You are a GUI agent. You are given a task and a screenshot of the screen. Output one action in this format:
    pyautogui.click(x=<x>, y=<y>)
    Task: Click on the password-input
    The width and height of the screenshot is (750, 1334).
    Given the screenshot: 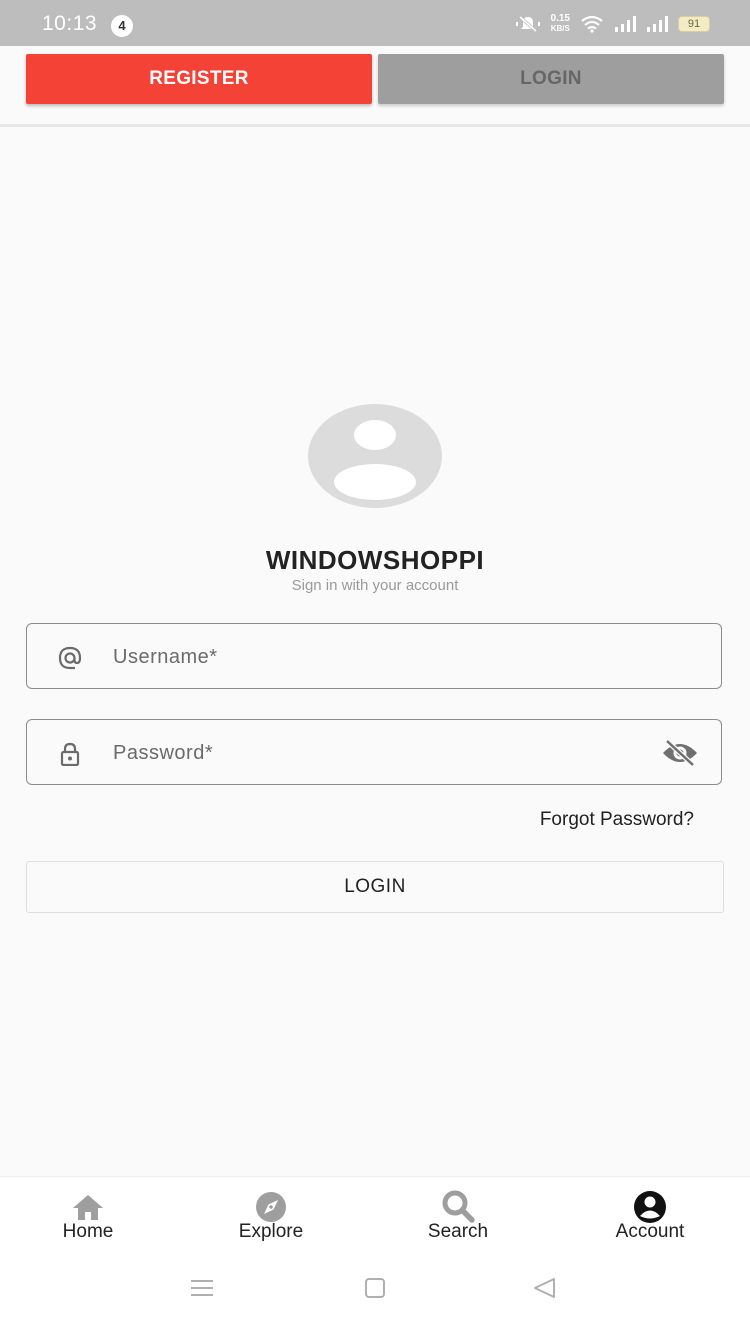 What is the action you would take?
    pyautogui.click(x=373, y=753)
    